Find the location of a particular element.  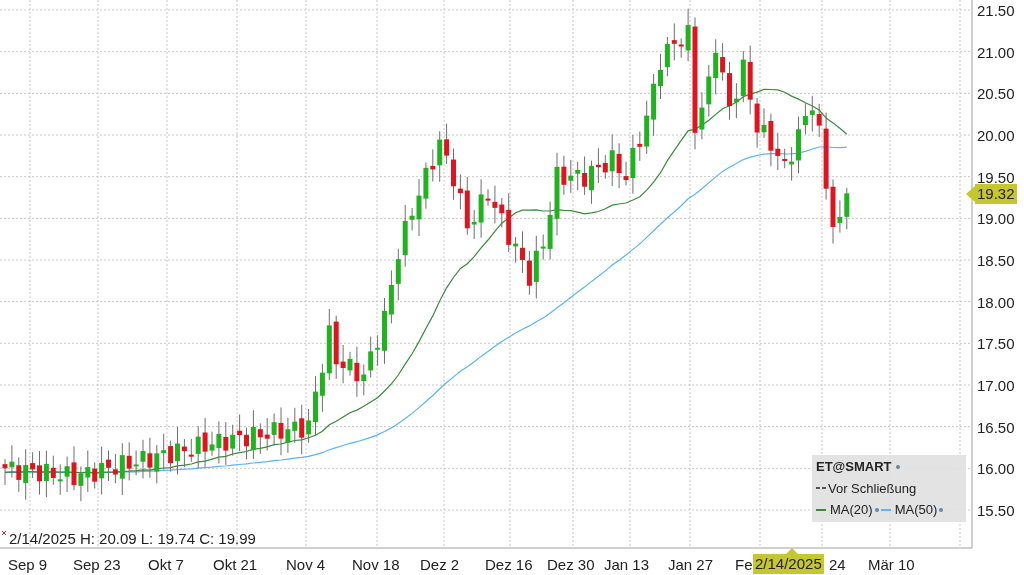

axis-label: Okt 21 is located at coordinates (235, 564).